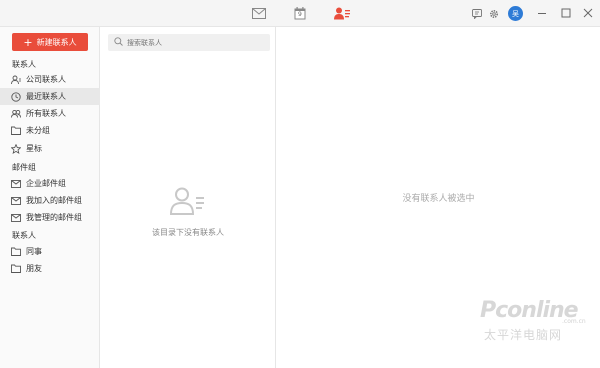  What do you see at coordinates (34, 148) in the screenshot?
I see `sidebar-item-label: 星标` at bounding box center [34, 148].